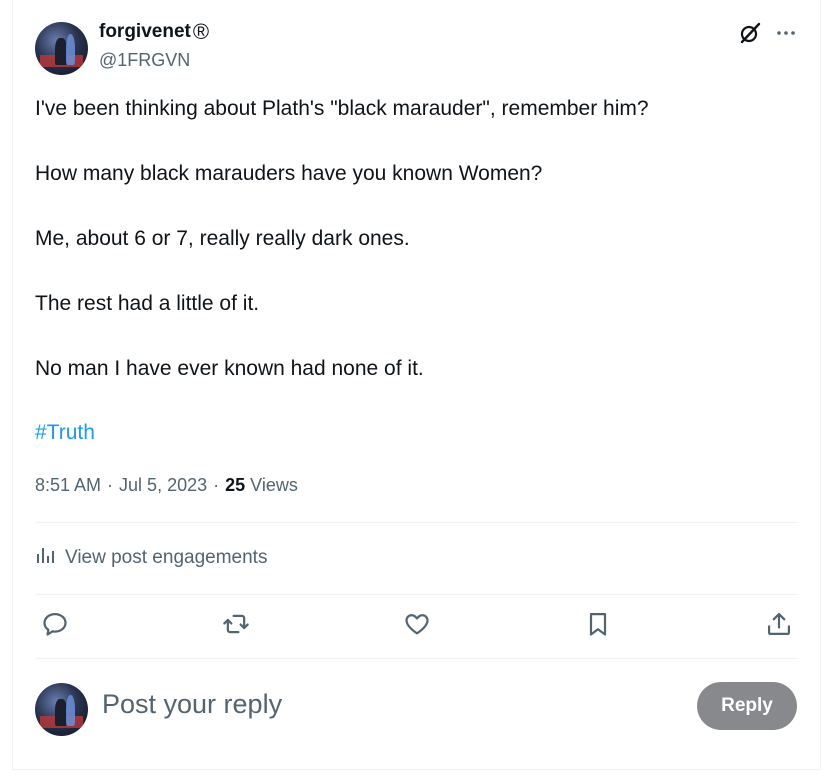 This screenshot has width=834, height=774. I want to click on views-label: Views, so click(274, 485).